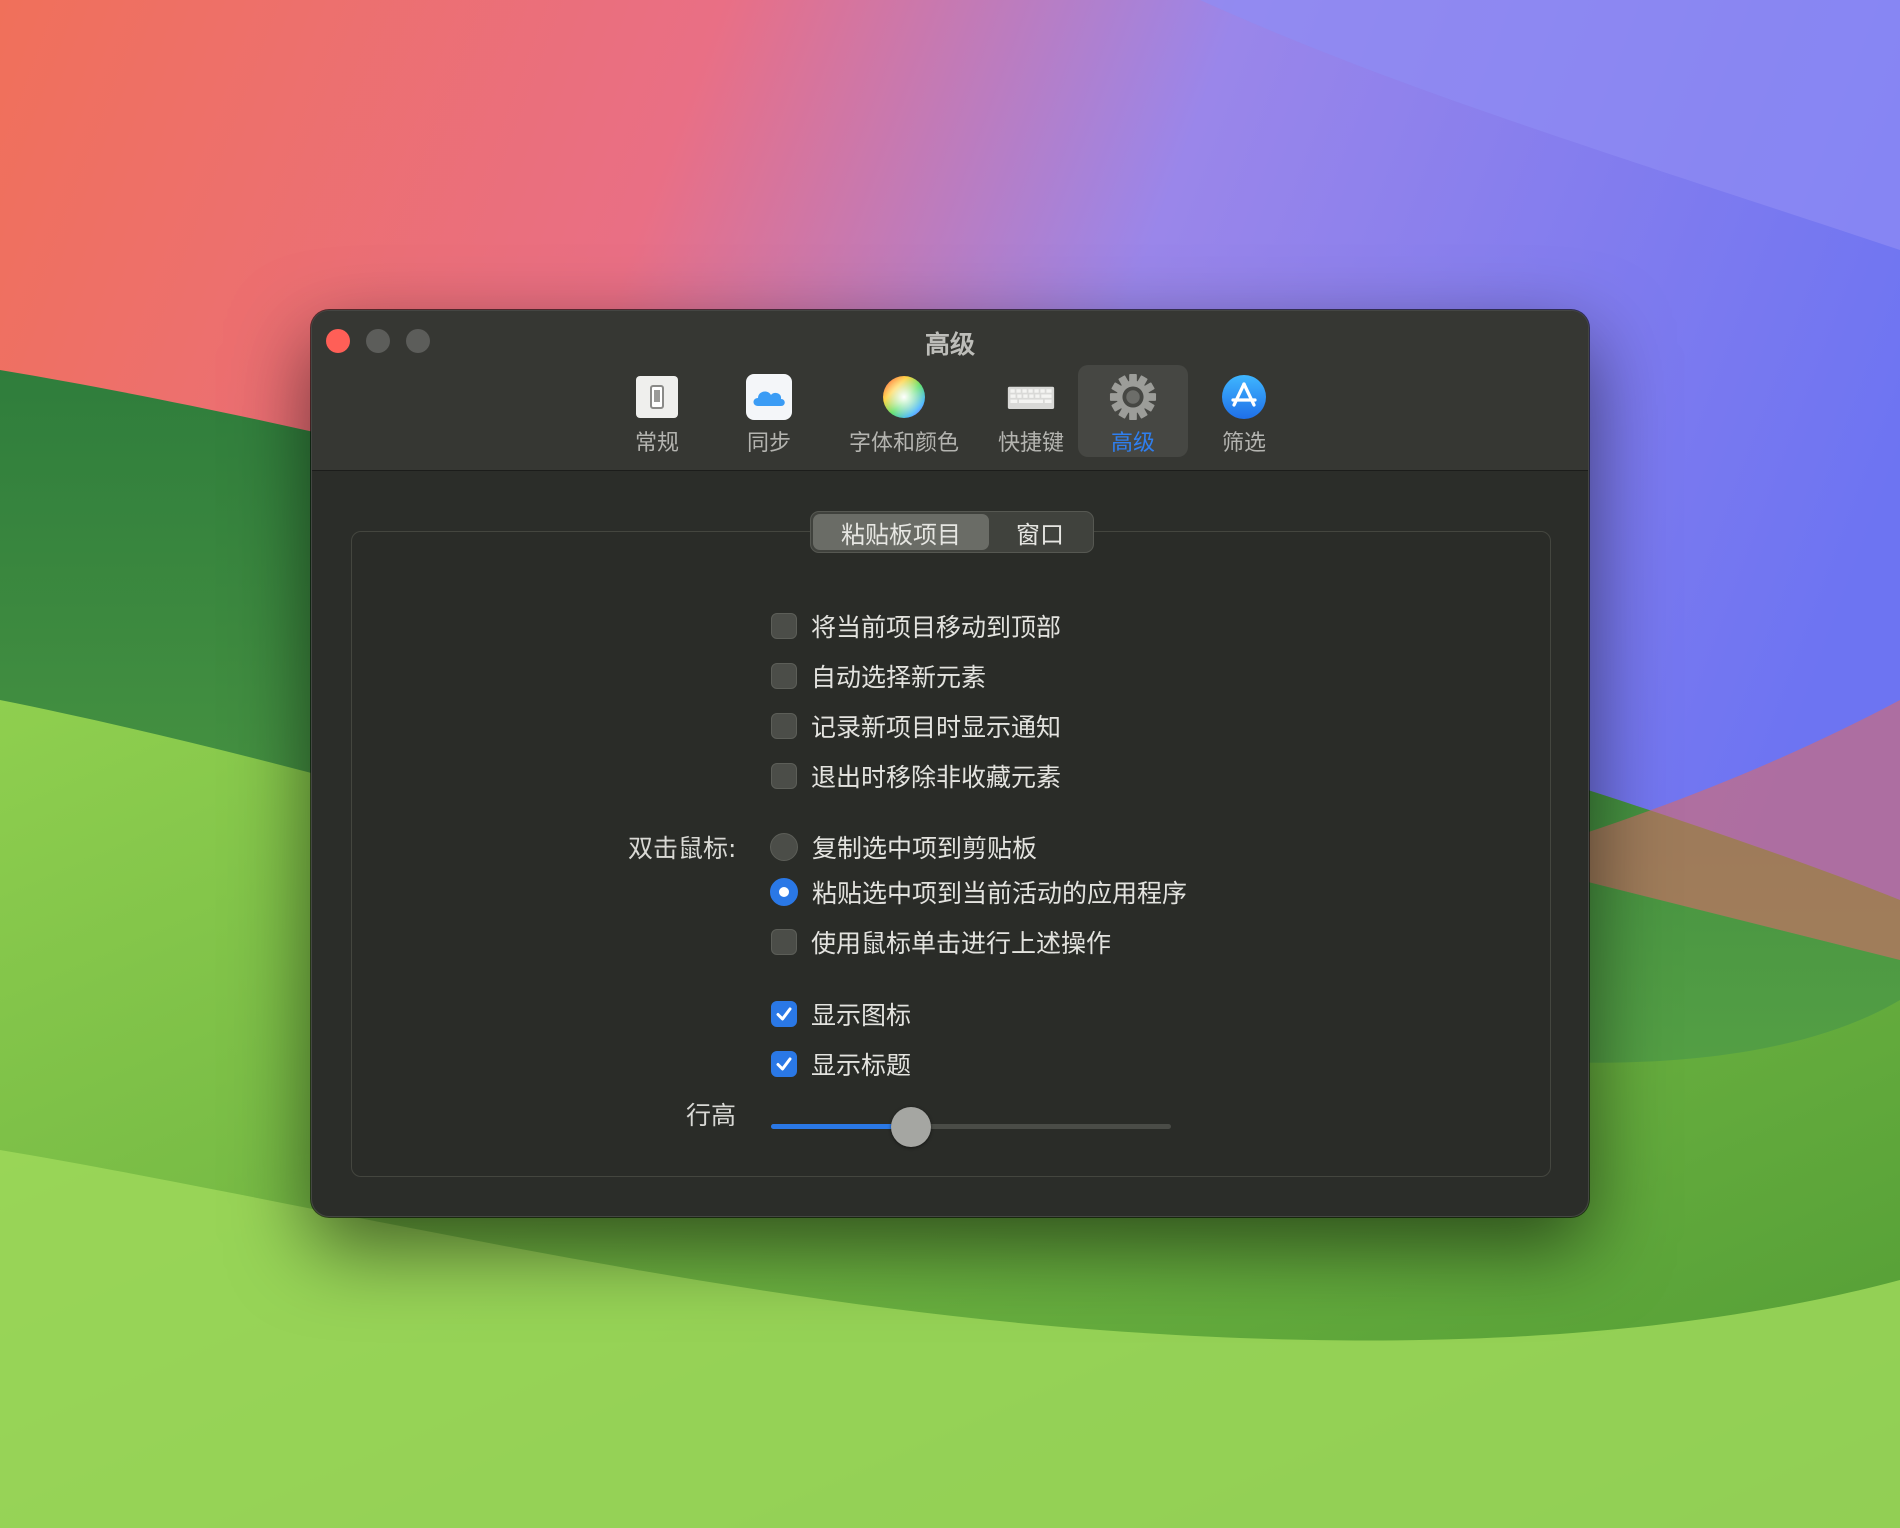  I want to click on option-notify-new: 记录新项目时显示通知, so click(916, 726).